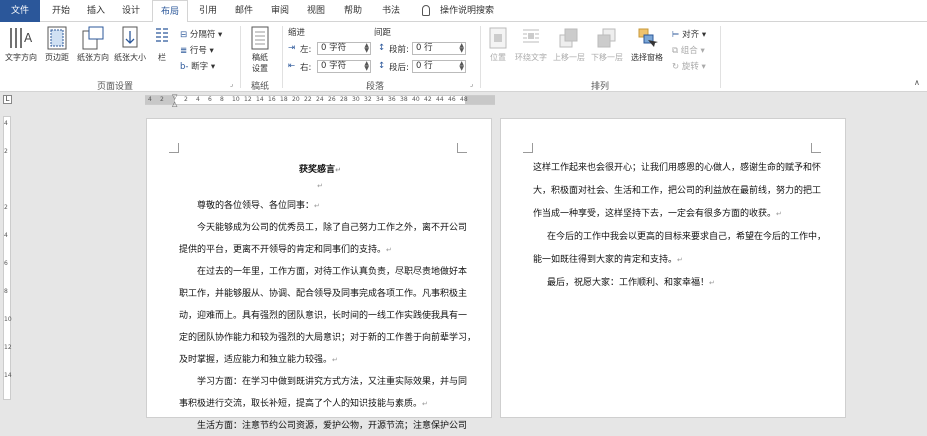 The image size is (927, 436). Describe the element at coordinates (197, 50) in the screenshot. I see `line-numbers-button: ≣ 行号 ▾` at that location.